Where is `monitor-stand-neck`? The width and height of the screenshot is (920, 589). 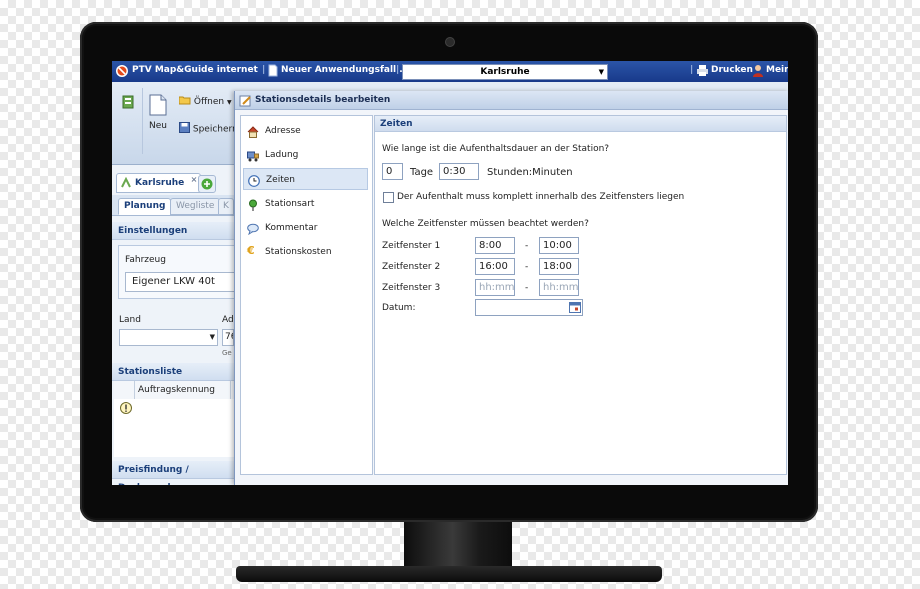 monitor-stand-neck is located at coordinates (458, 547).